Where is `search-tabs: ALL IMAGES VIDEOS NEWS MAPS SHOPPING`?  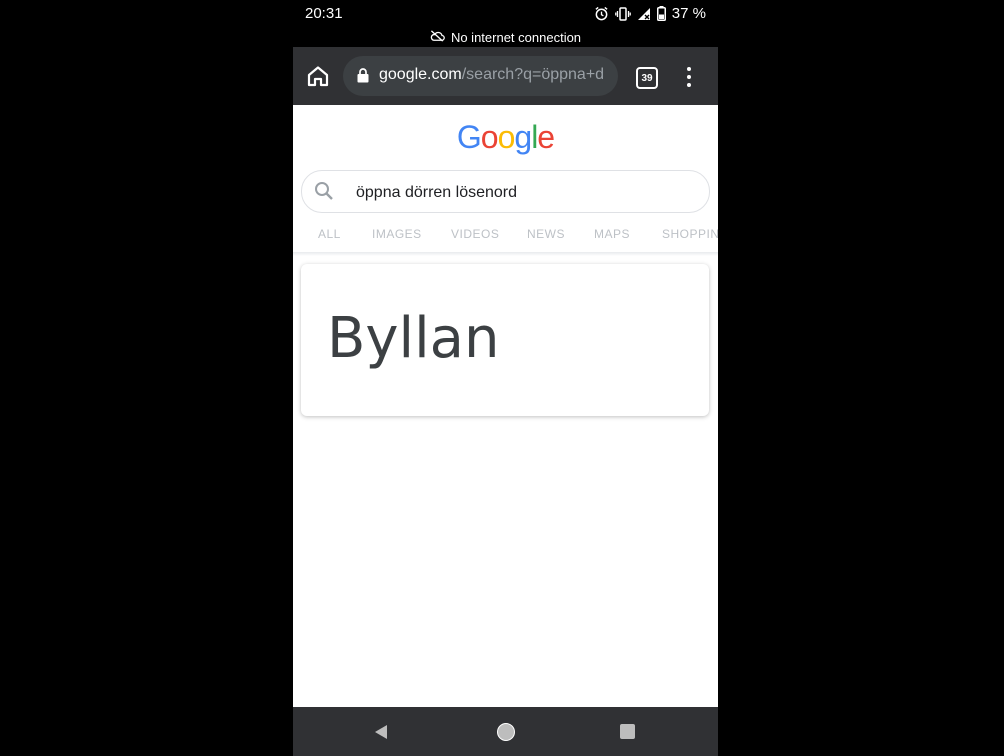 search-tabs: ALL IMAGES VIDEOS NEWS MAPS SHOPPING is located at coordinates (505, 237).